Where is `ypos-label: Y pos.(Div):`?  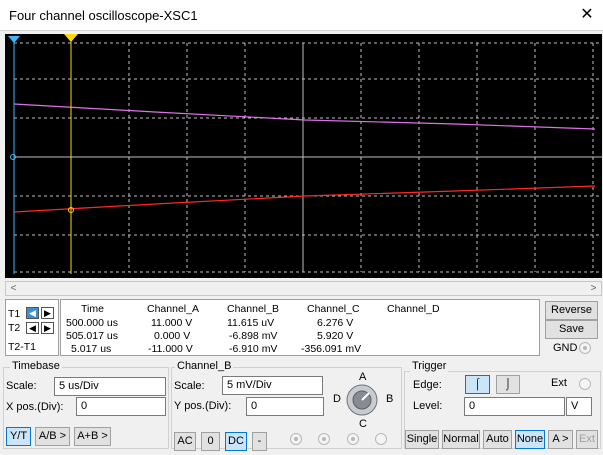
ypos-label: Y pos.(Div): is located at coordinates (203, 406).